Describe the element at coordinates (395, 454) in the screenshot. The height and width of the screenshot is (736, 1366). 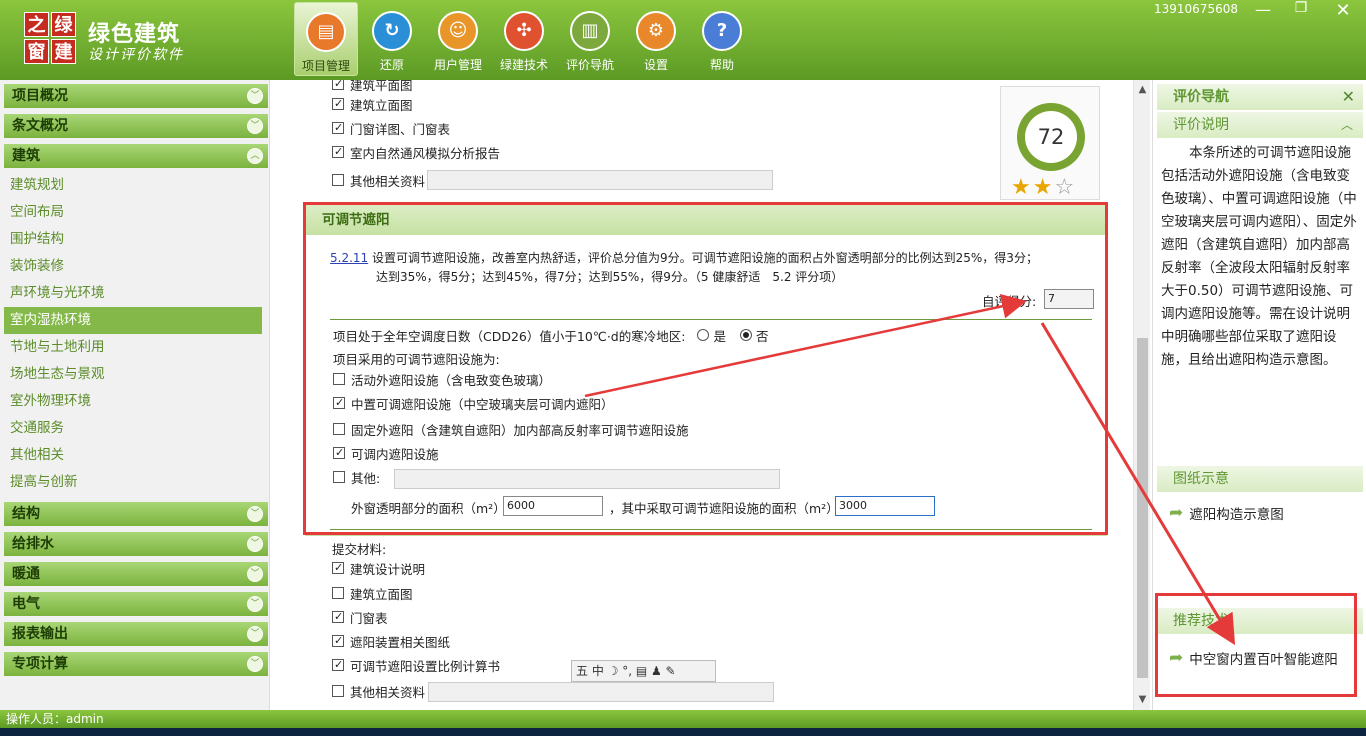
I see `checkbox-label: 可调内遮阳设施` at that location.